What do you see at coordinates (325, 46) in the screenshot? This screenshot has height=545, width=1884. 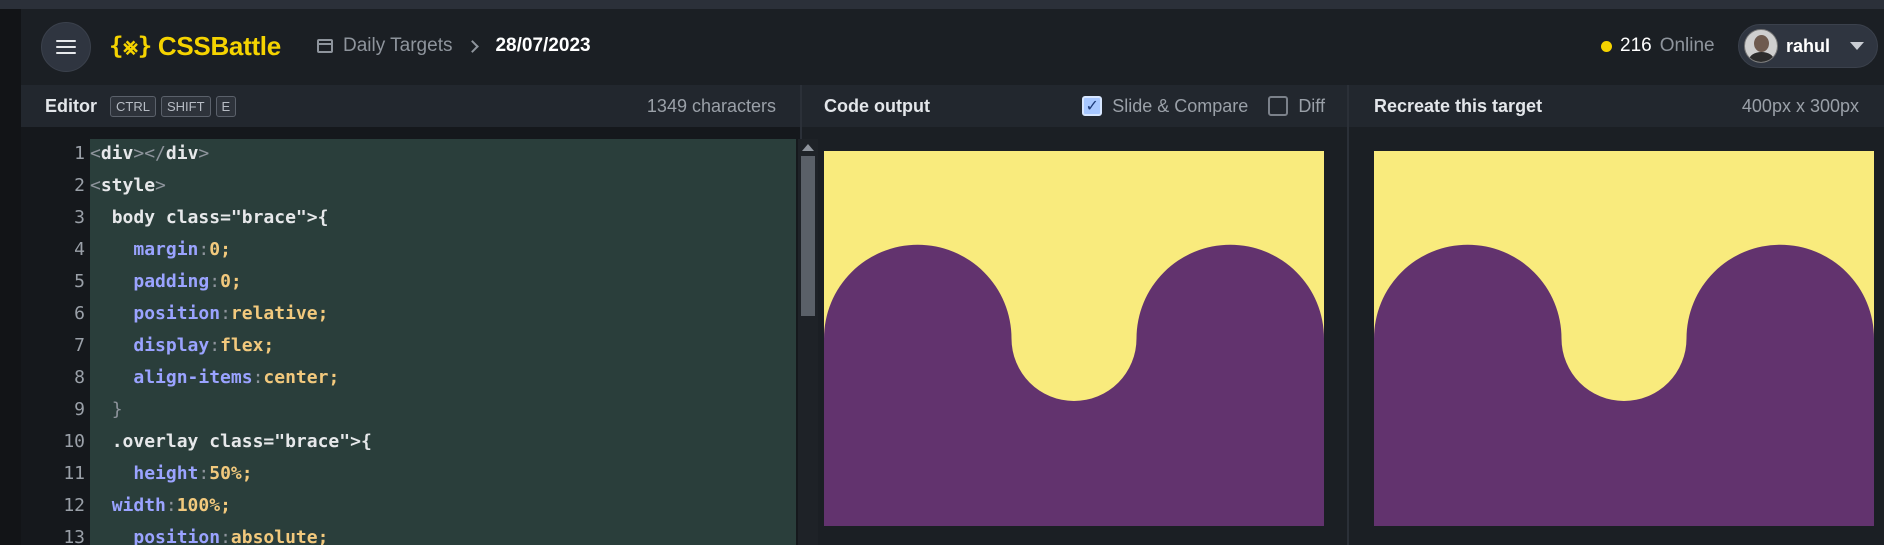 I see `calendar-icon` at bounding box center [325, 46].